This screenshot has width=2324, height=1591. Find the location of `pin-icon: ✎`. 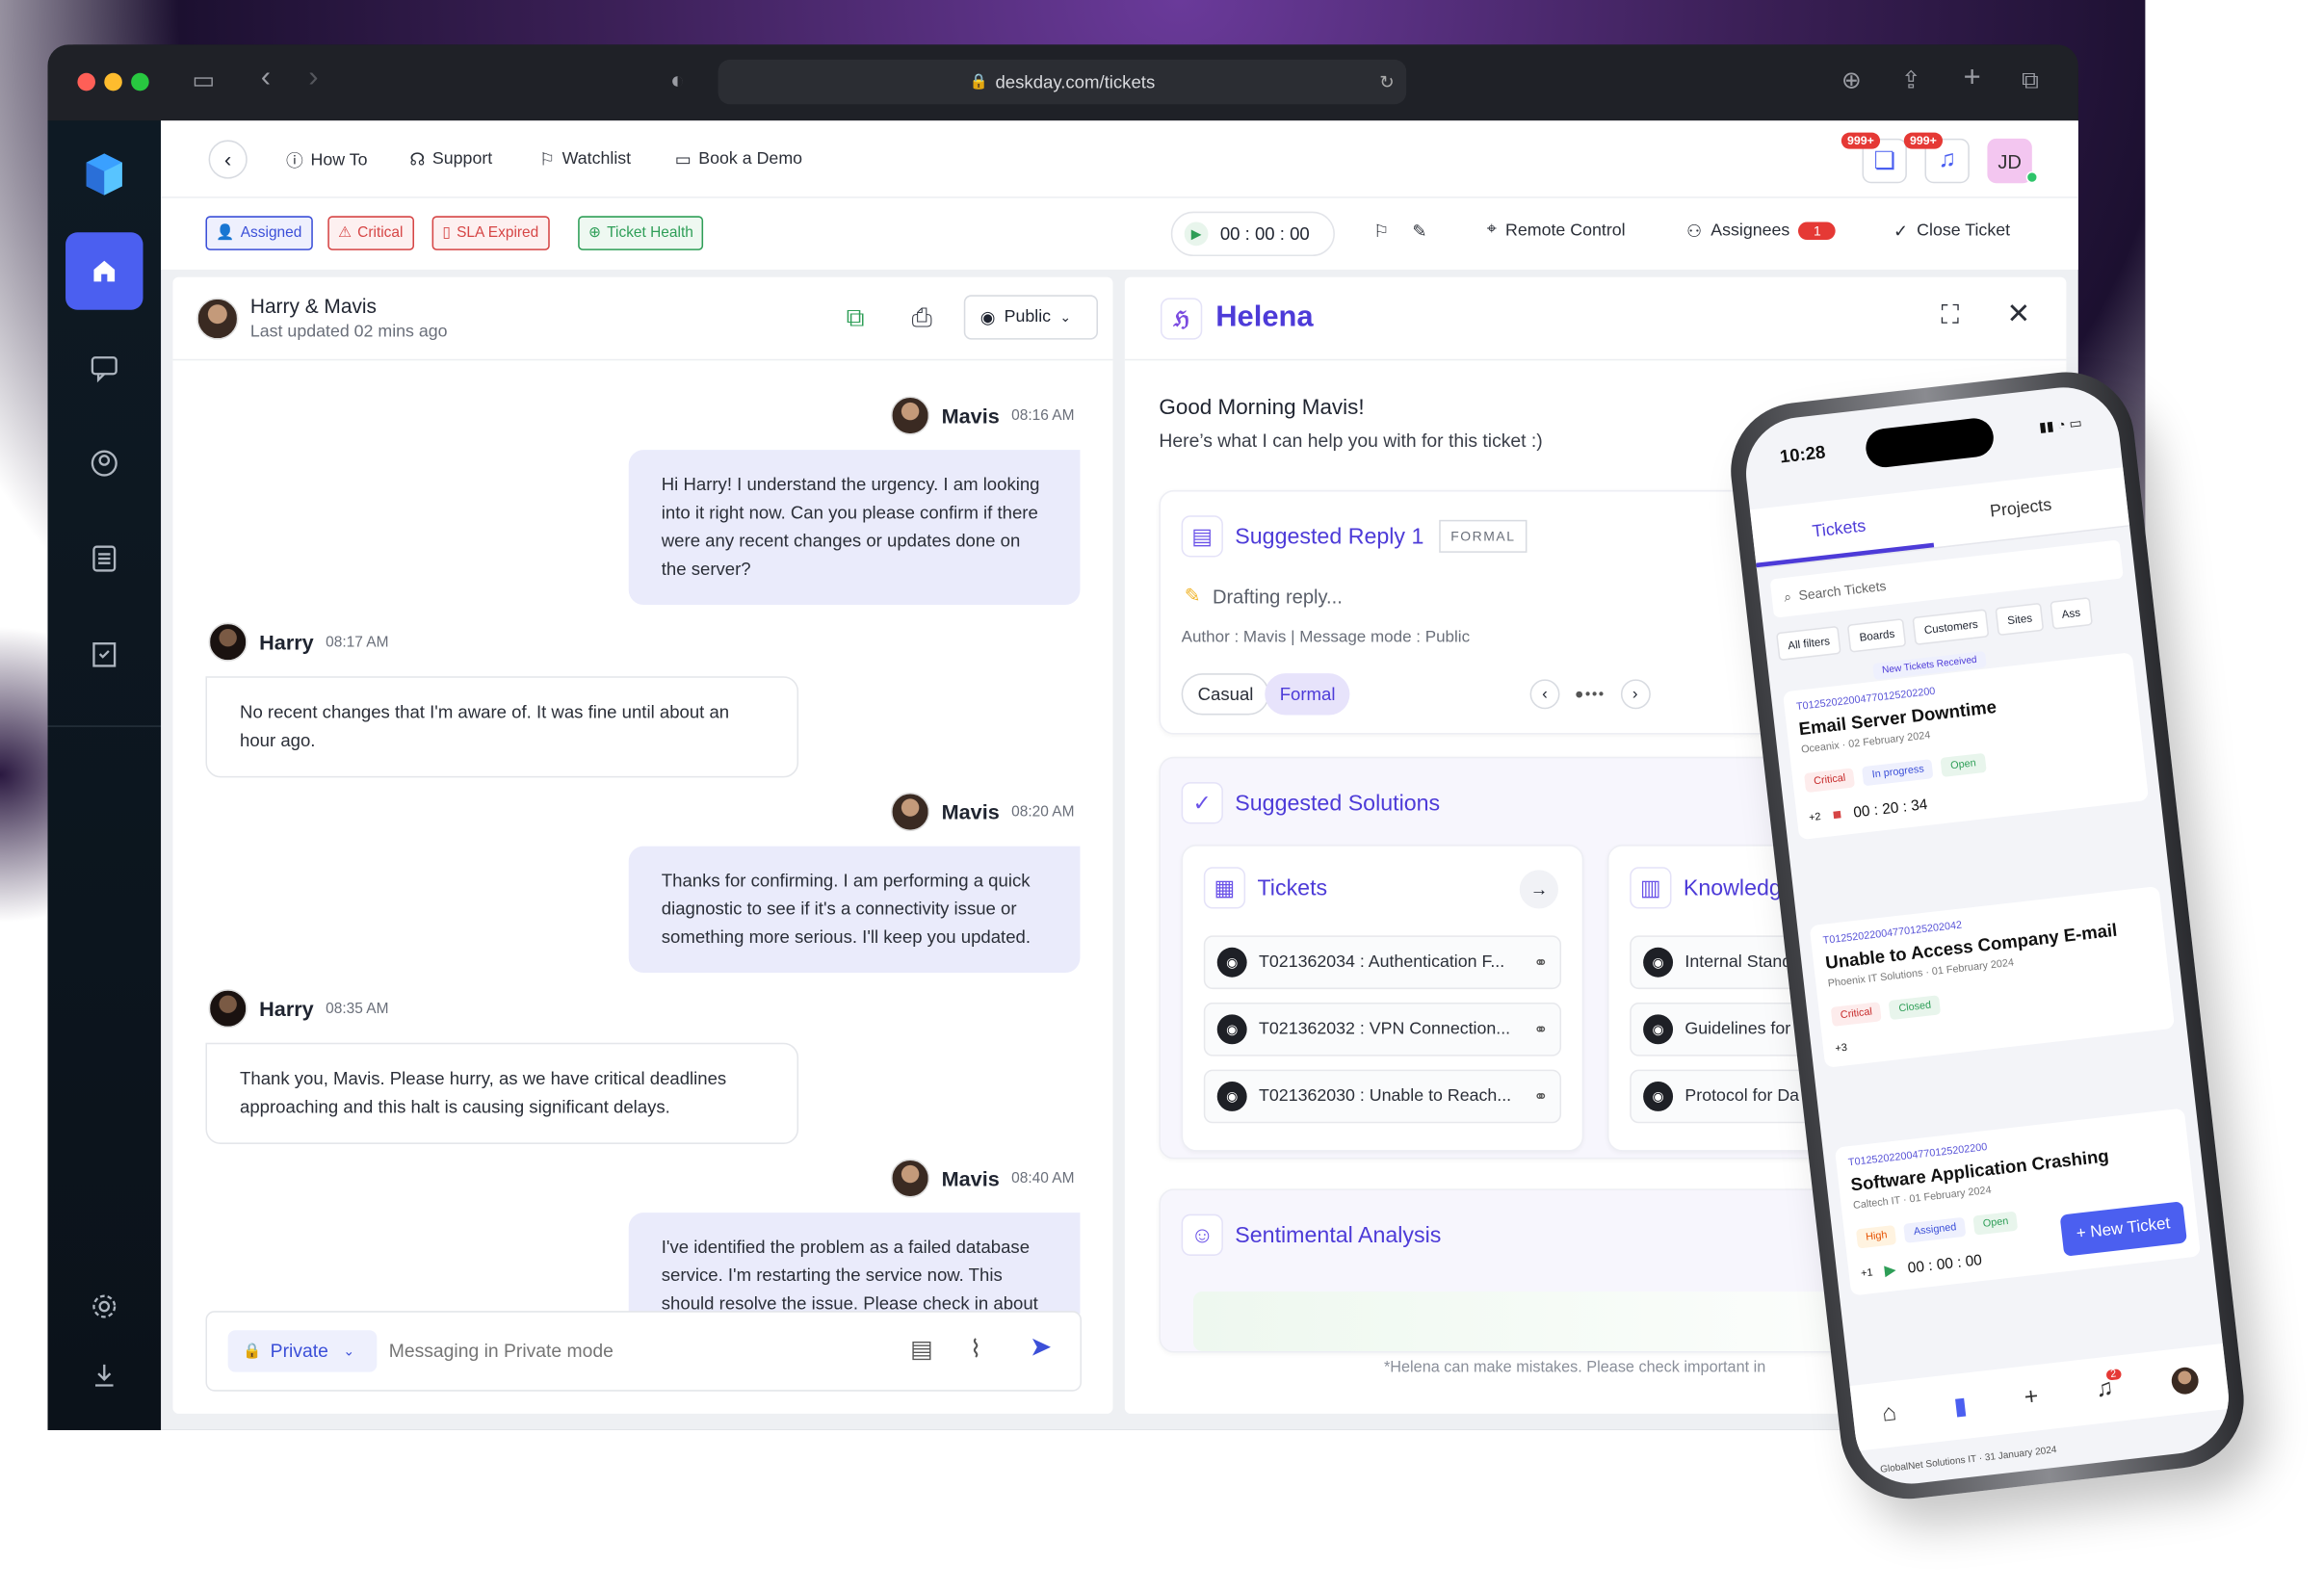

pin-icon: ✎ is located at coordinates (1419, 231).